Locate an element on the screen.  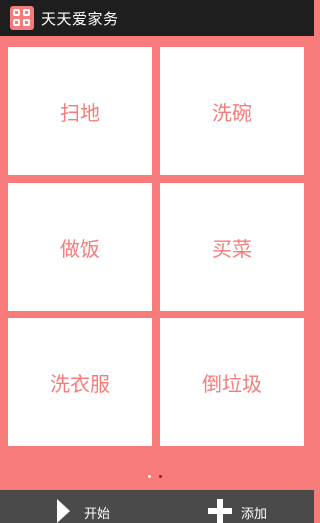
app-title: 天天爱家务 is located at coordinates (80, 18).